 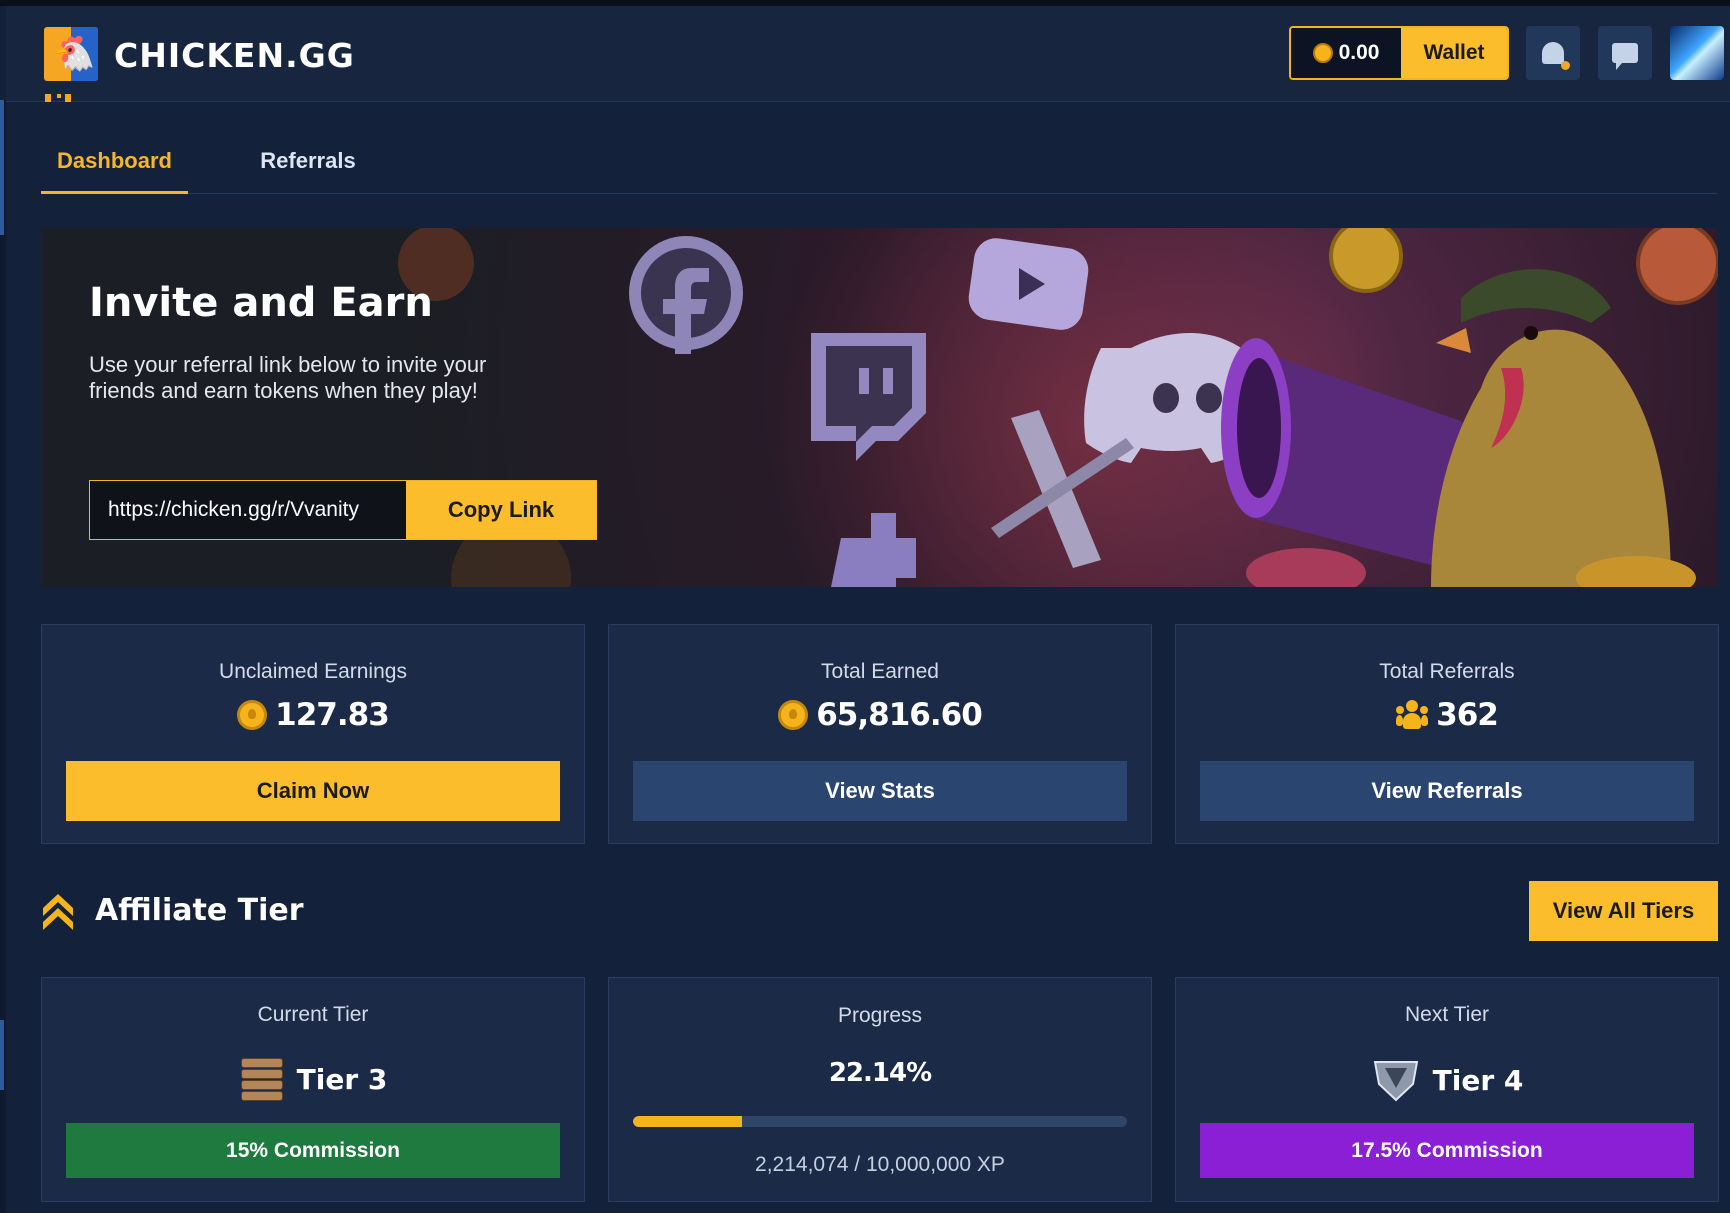 What do you see at coordinates (1028, 284) in the screenshot?
I see `youtube-icon` at bounding box center [1028, 284].